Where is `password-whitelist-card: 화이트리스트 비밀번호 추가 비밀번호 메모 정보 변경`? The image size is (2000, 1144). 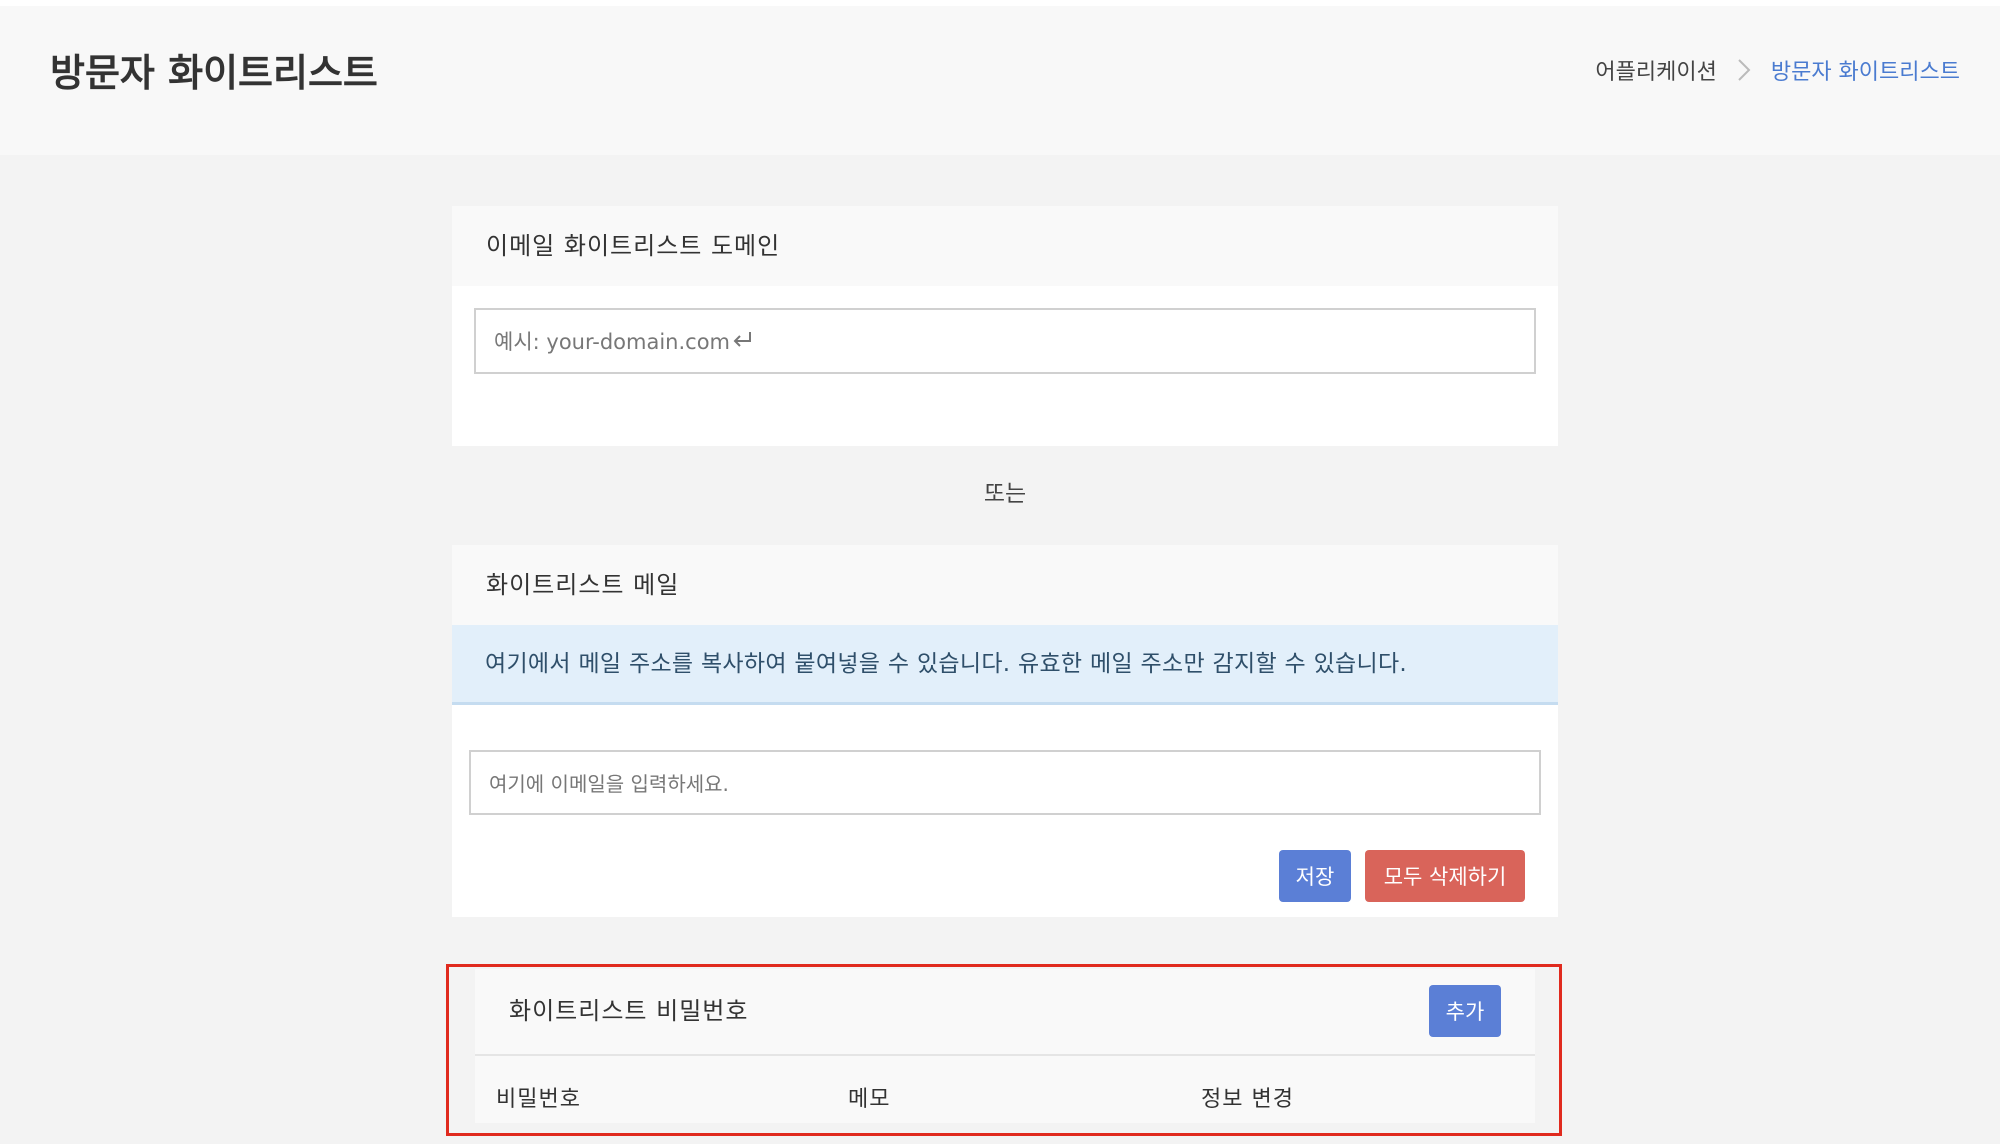
password-whitelist-card: 화이트리스트 비밀번호 추가 비밀번호 메모 정보 변경 is located at coordinates (1005, 1046).